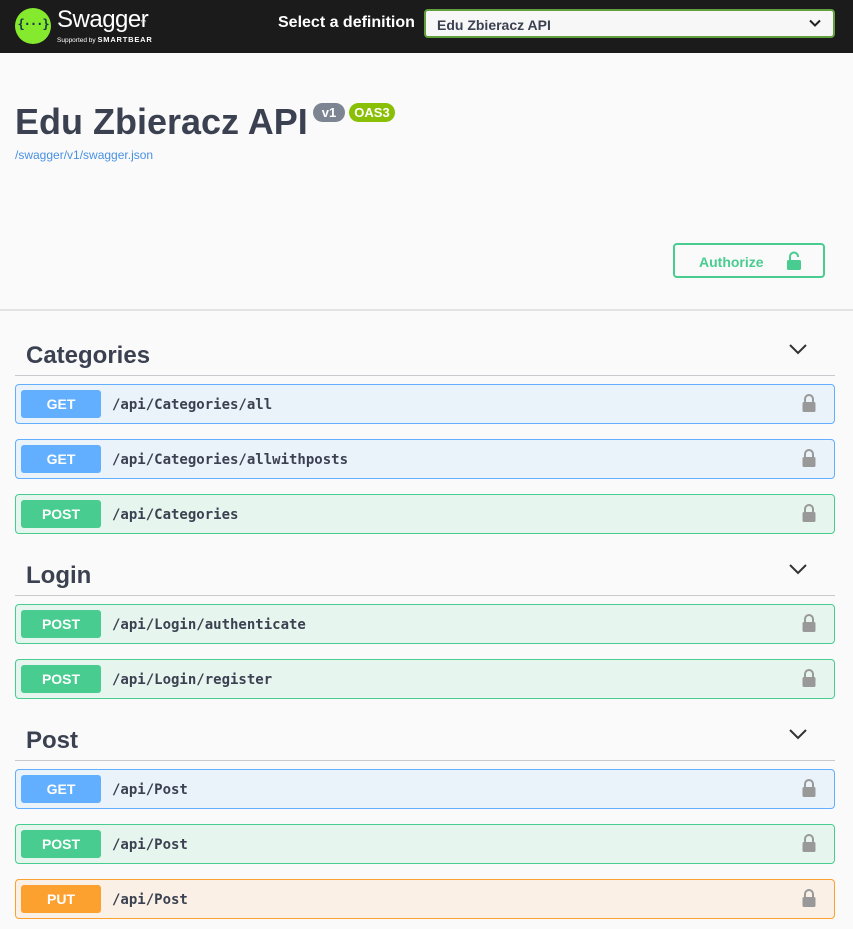  Describe the element at coordinates (52, 740) in the screenshot. I see `tag-name: Post` at that location.